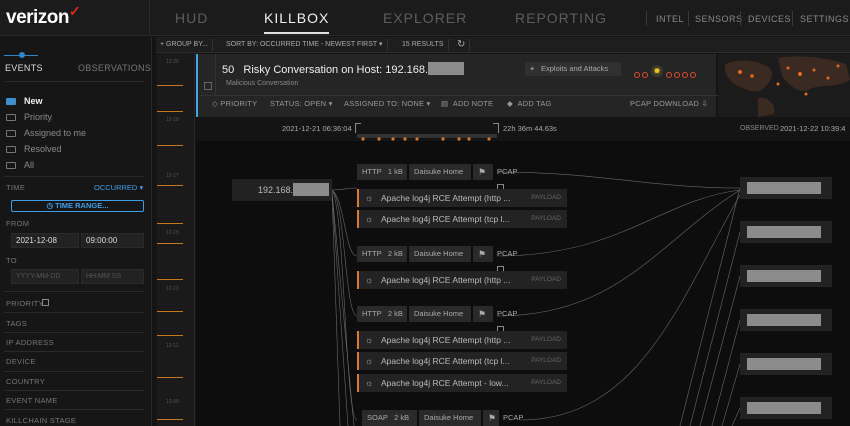 This screenshot has width=850, height=426. Describe the element at coordinates (282, 190) in the screenshot. I see `source-host-node: 192.168.` at that location.